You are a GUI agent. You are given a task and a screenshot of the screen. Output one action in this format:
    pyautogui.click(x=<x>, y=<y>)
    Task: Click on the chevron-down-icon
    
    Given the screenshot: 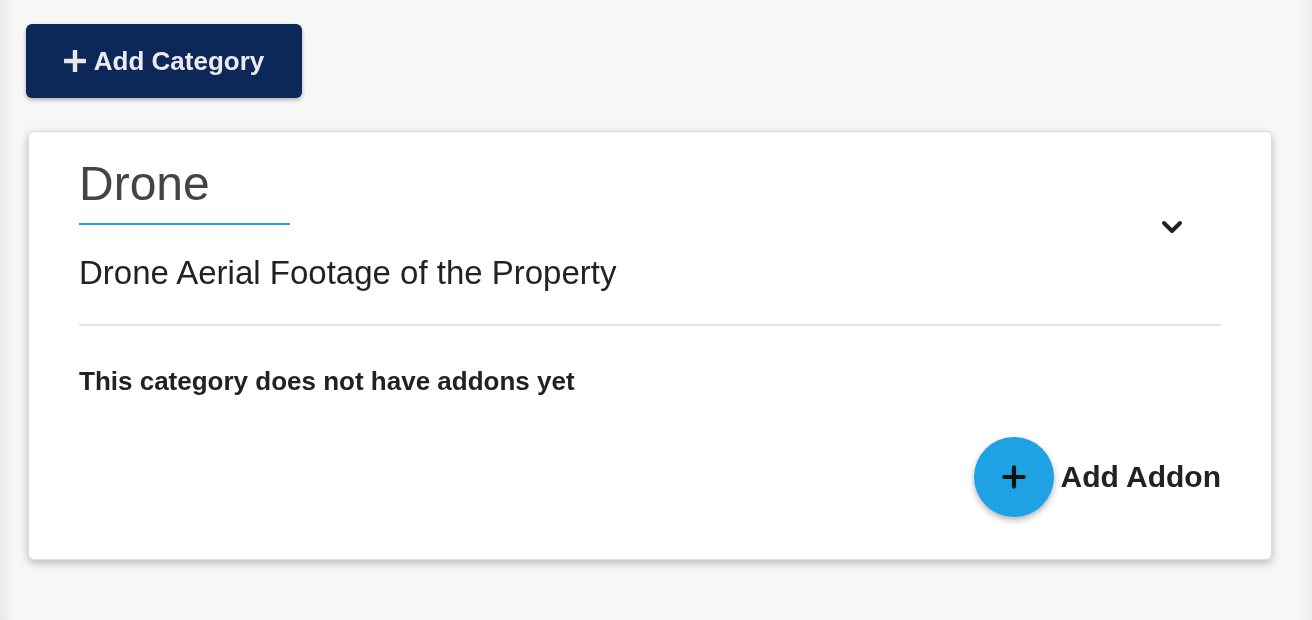 What is the action you would take?
    pyautogui.click(x=1172, y=227)
    